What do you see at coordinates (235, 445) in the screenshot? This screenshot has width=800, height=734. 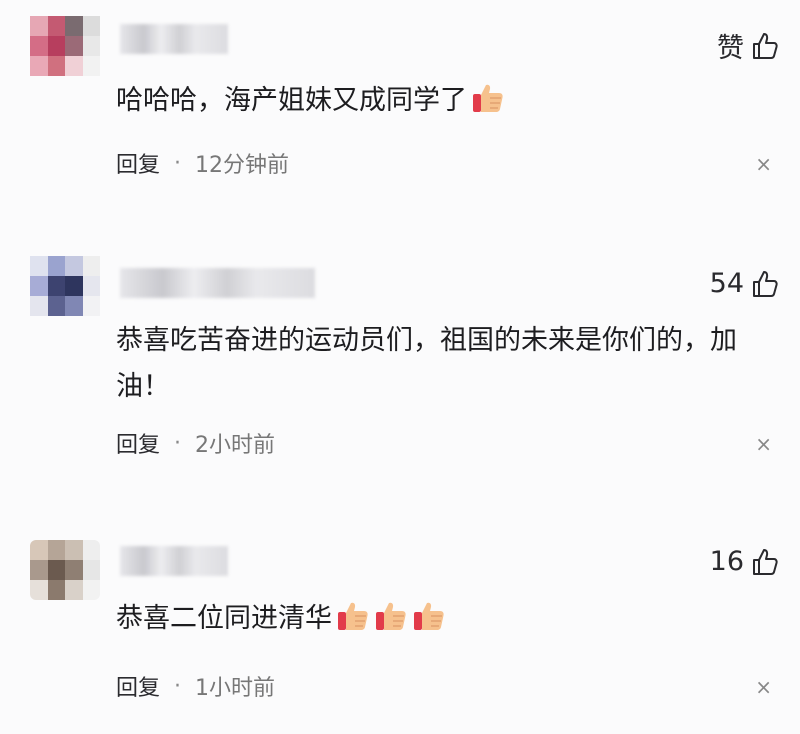 I see `comment-time: 2小时前` at bounding box center [235, 445].